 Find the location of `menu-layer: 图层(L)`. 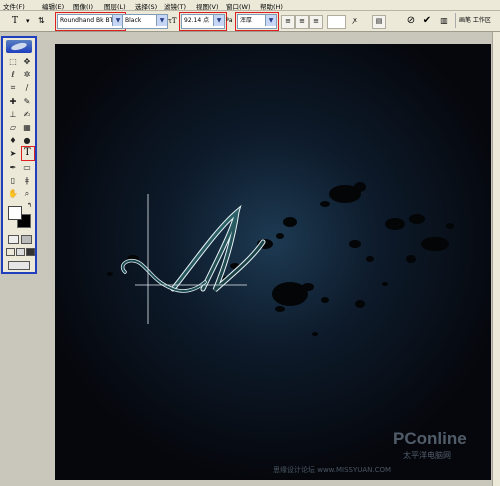

menu-layer: 图层(L) is located at coordinates (115, 6).